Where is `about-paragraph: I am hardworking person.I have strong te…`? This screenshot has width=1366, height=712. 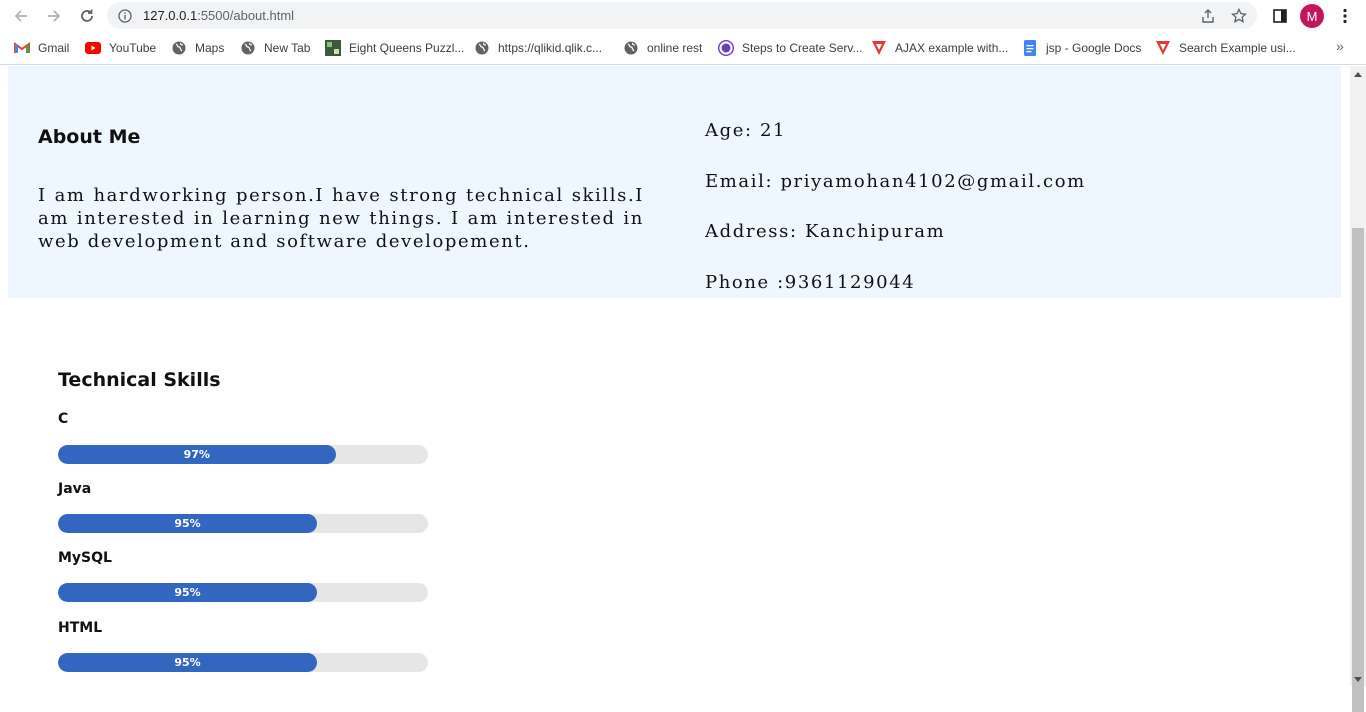 about-paragraph: I am hardworking person.I have strong te… is located at coordinates (341, 218).